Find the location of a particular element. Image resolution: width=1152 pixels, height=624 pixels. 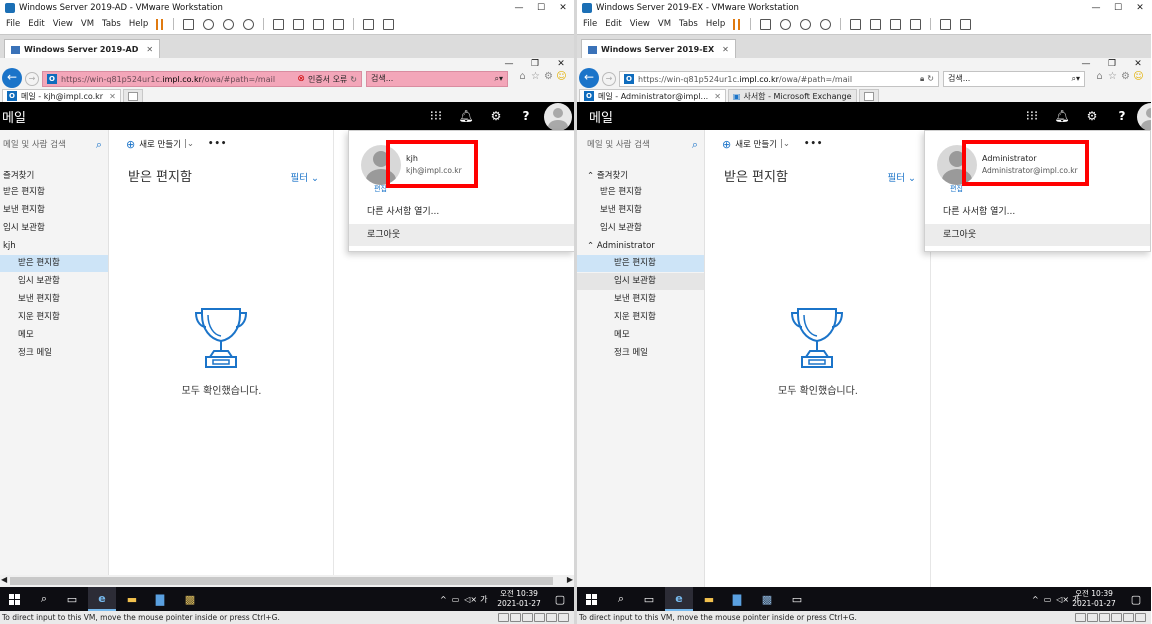

edit-photo-link: 편집 is located at coordinates (380, 189).